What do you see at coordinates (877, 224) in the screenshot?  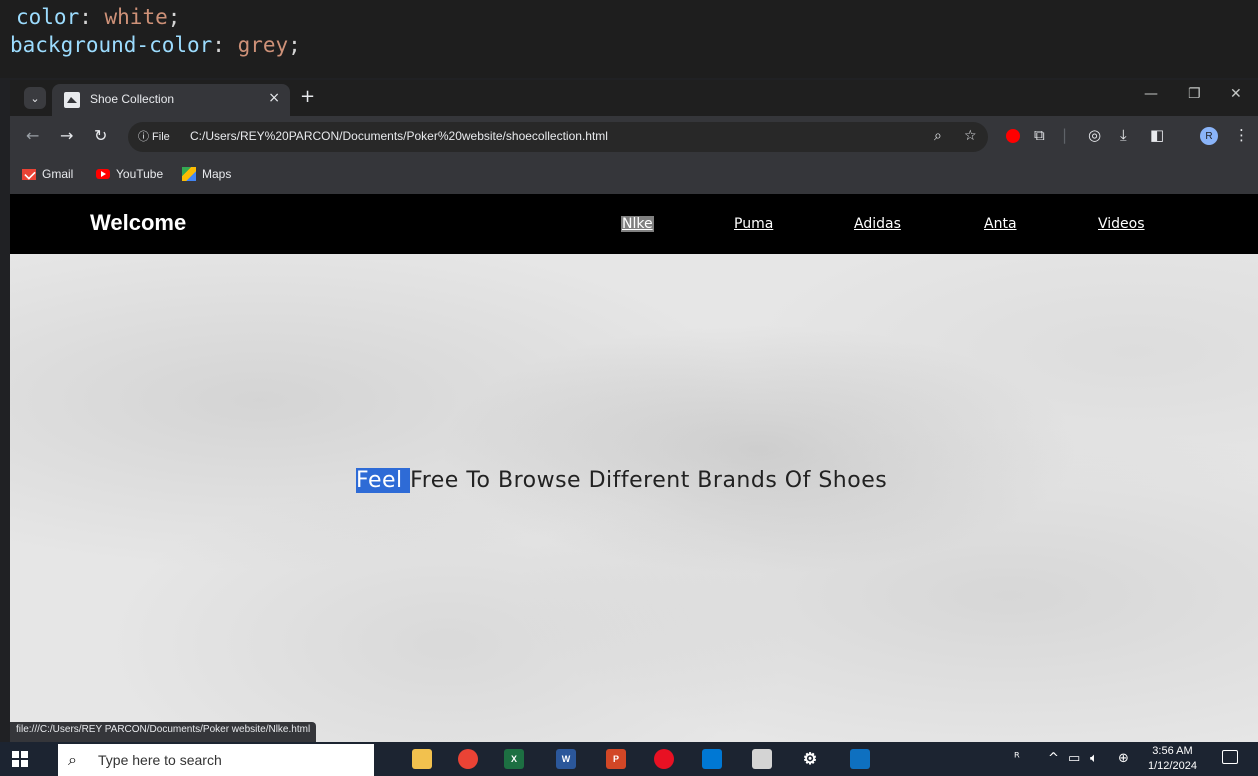 I see `nav-link-adidas: Adidas` at bounding box center [877, 224].